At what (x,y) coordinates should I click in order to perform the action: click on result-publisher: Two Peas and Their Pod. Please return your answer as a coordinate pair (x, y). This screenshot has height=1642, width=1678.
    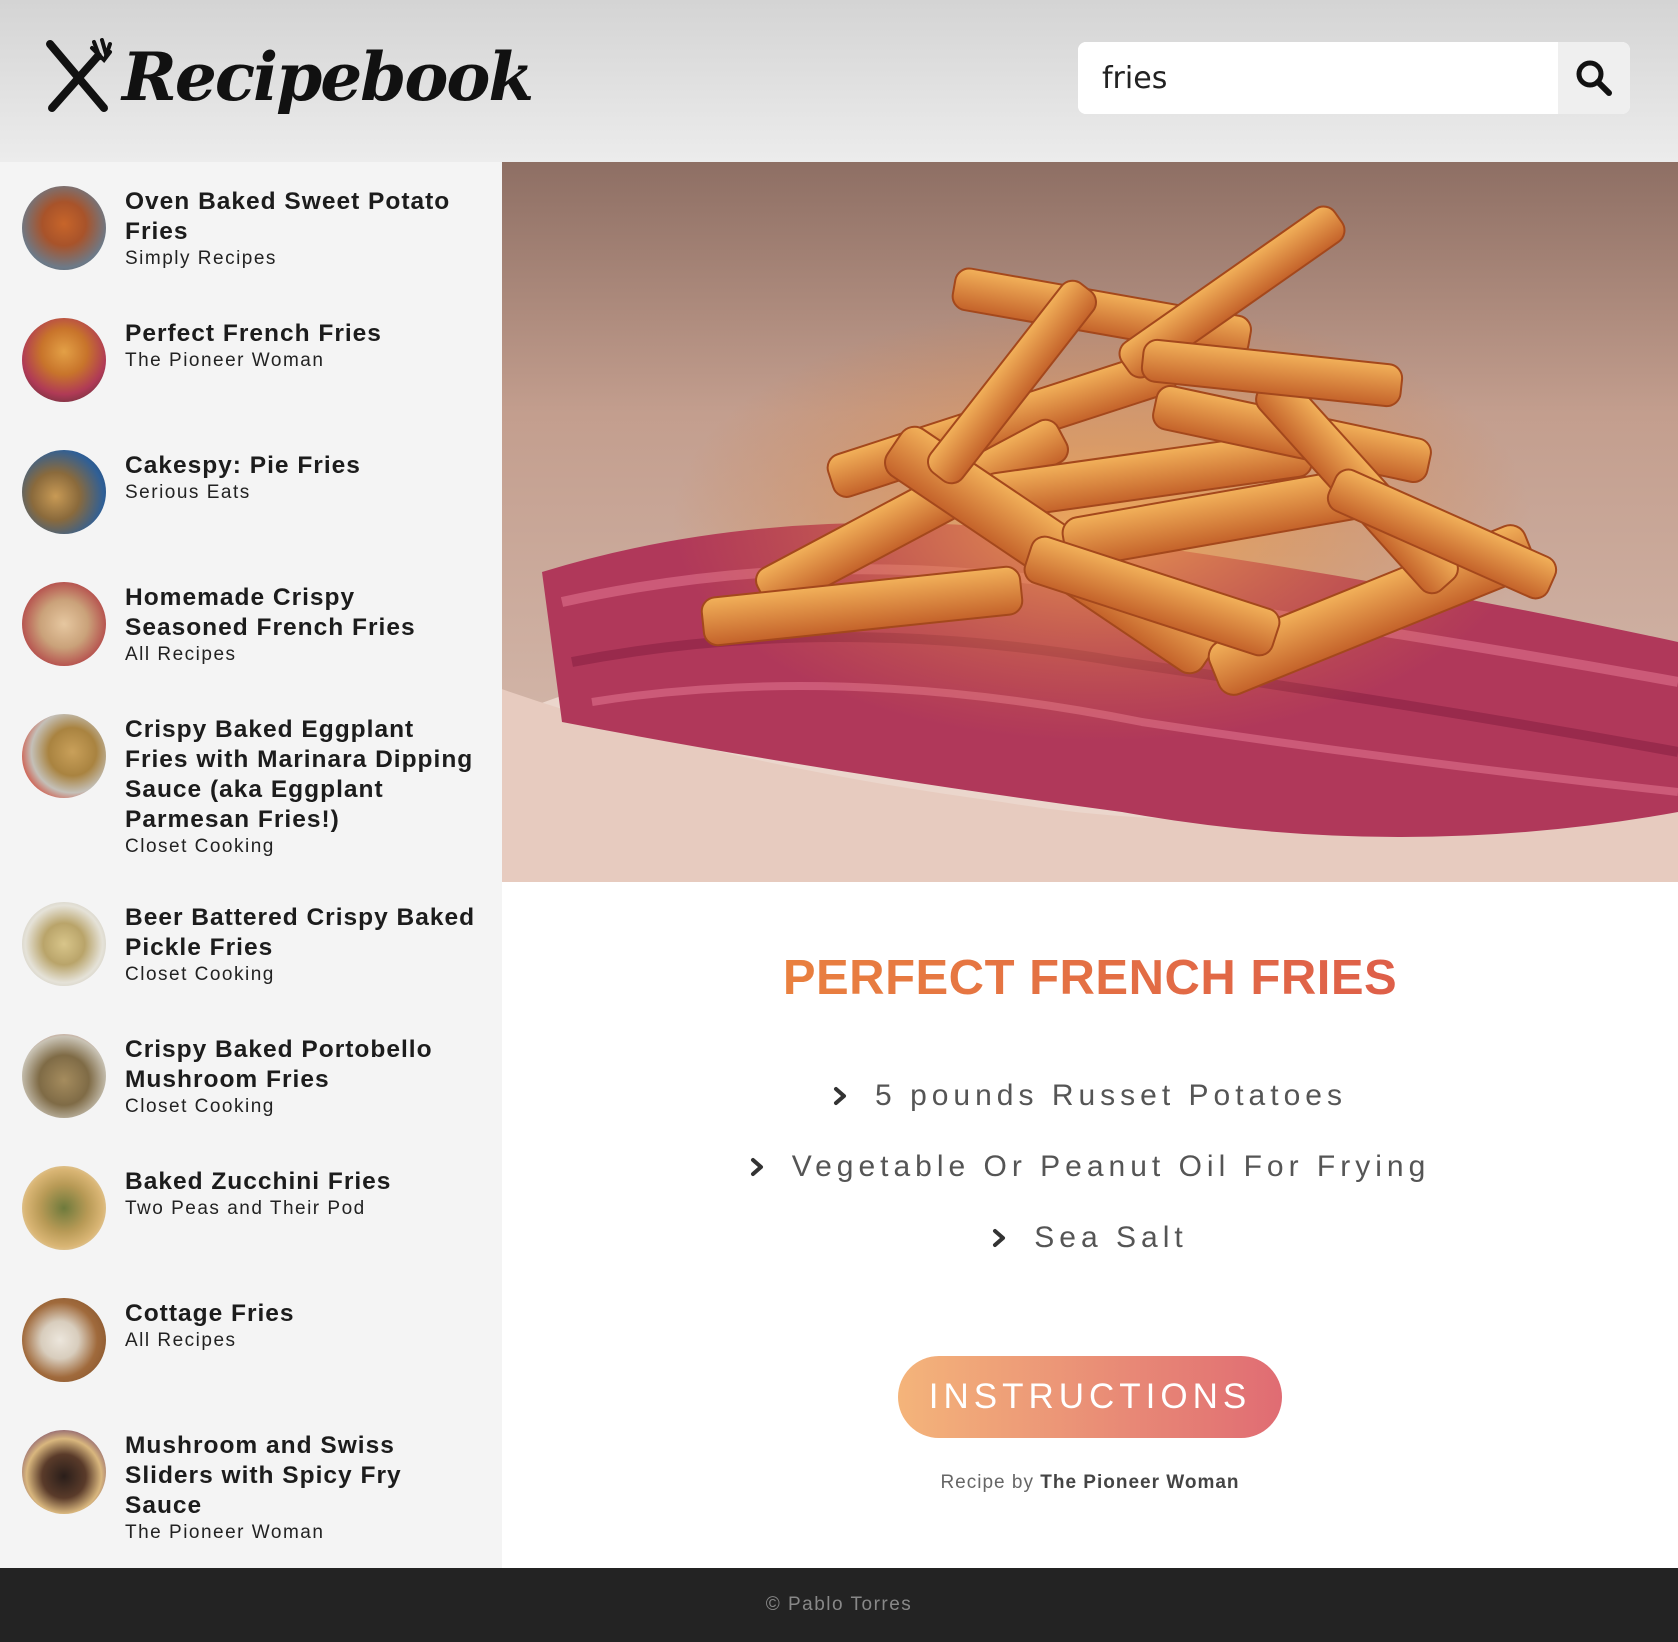
    Looking at the image, I should click on (245, 1208).